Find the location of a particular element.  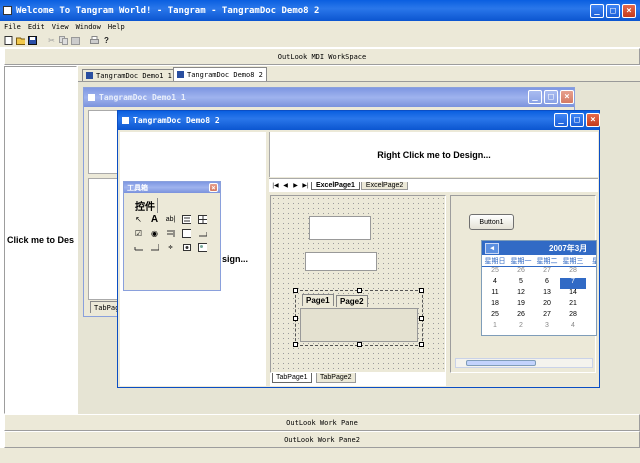

toolbox-window: 工具箱 × 控件 ↖ A ab| ☑ ◉ ≑ is located at coordinates (172, 236).